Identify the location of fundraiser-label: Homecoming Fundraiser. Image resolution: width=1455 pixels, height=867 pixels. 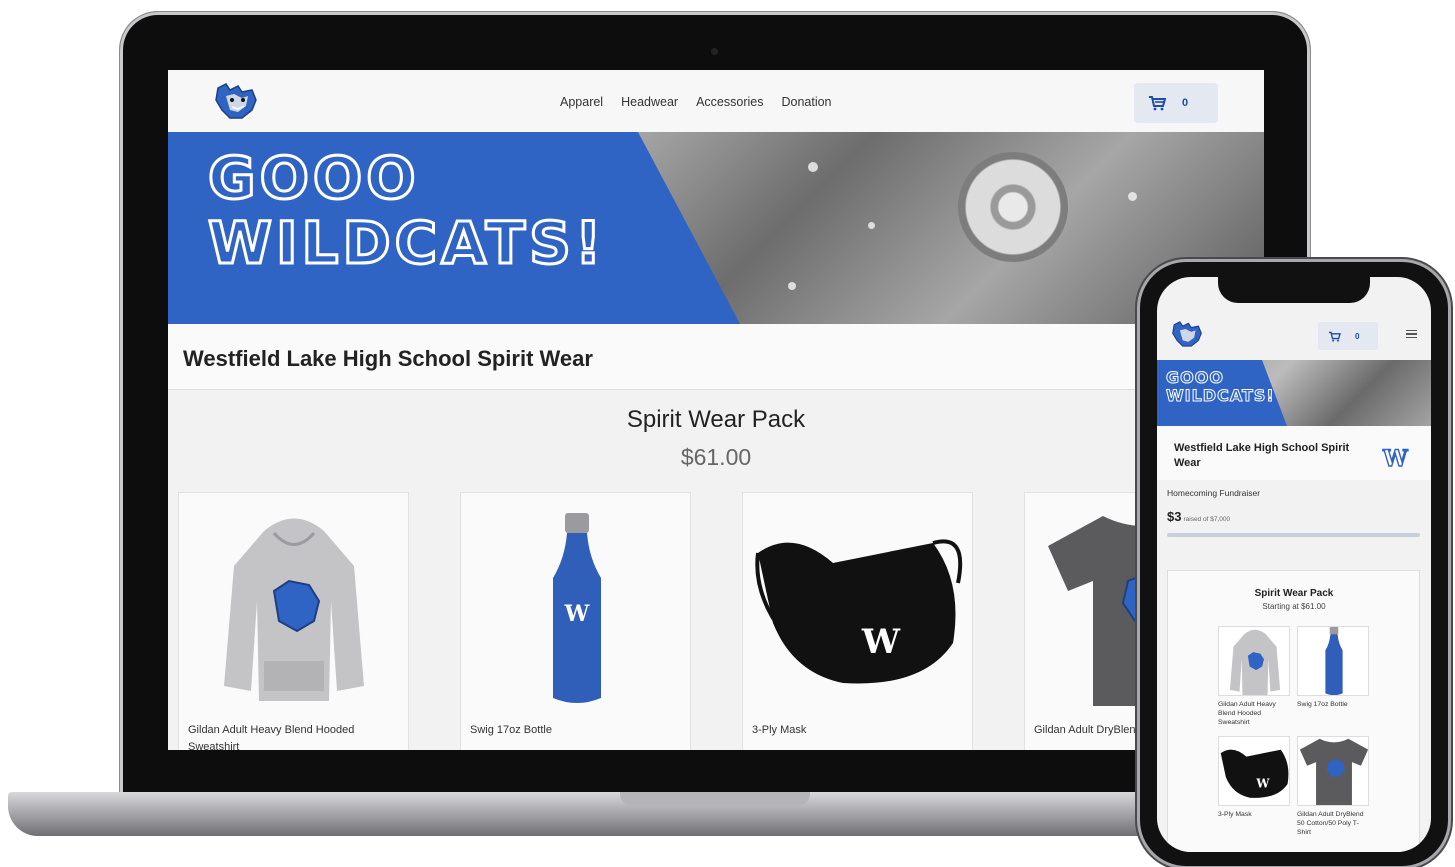
(1214, 493).